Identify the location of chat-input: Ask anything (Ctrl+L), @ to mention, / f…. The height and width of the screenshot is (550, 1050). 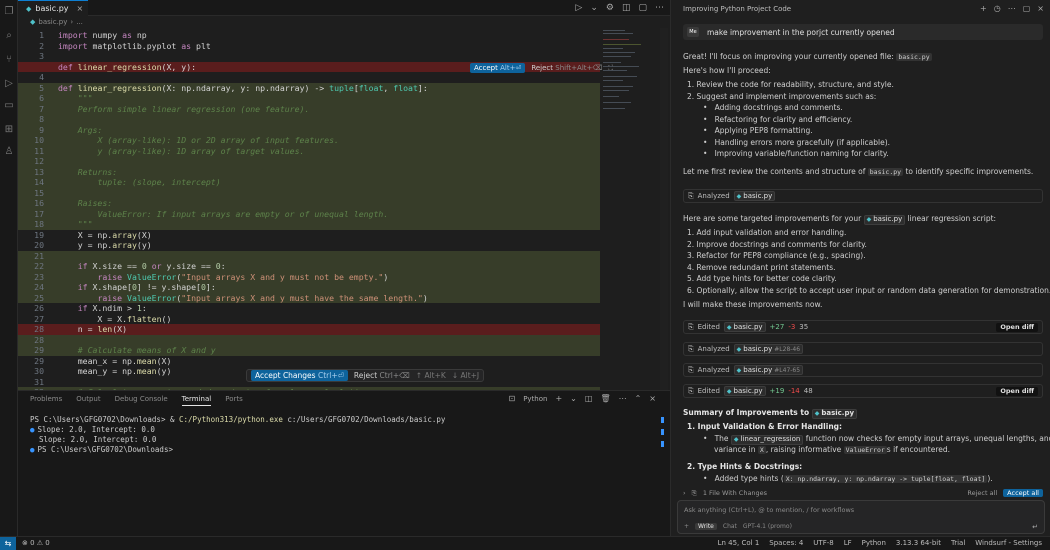
(861, 517).